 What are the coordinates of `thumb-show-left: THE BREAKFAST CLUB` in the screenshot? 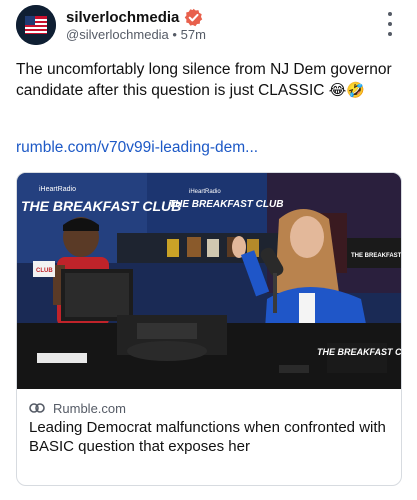 It's located at (101, 206).